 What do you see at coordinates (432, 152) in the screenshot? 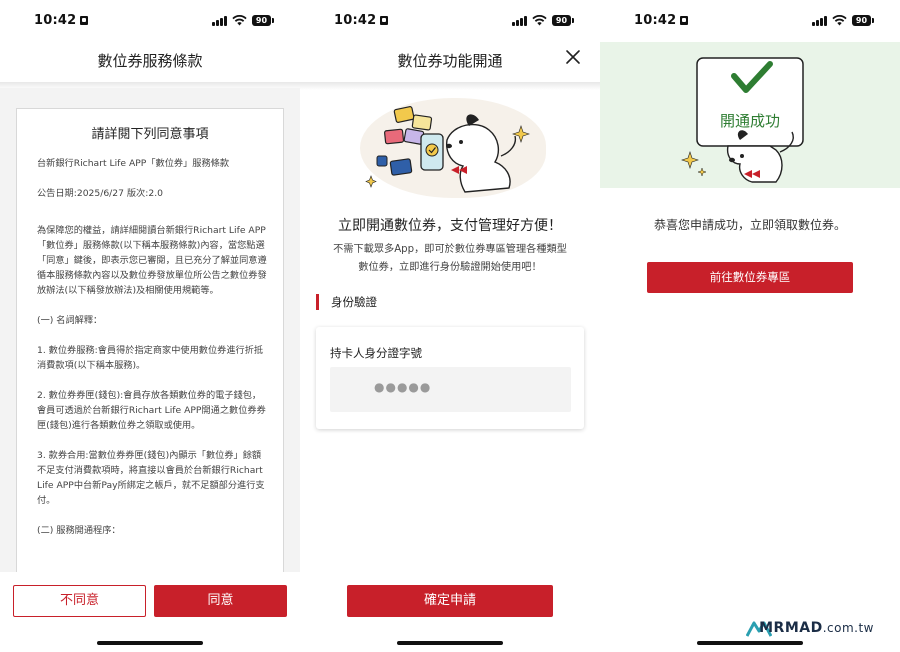
I see `phone-check-icon` at bounding box center [432, 152].